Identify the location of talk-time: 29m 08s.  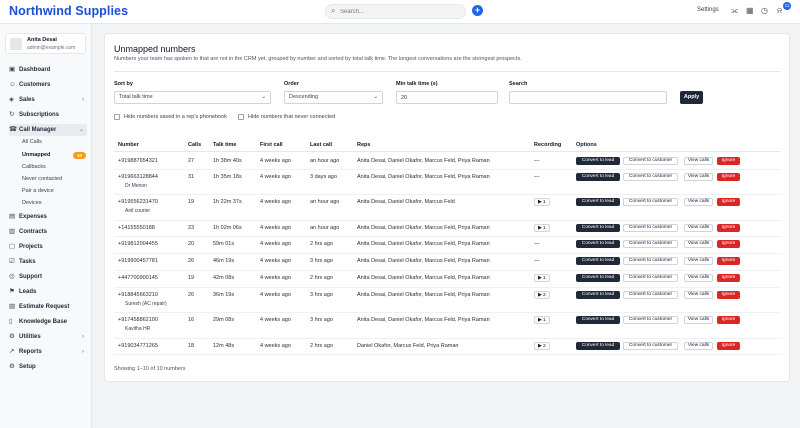
(224, 320).